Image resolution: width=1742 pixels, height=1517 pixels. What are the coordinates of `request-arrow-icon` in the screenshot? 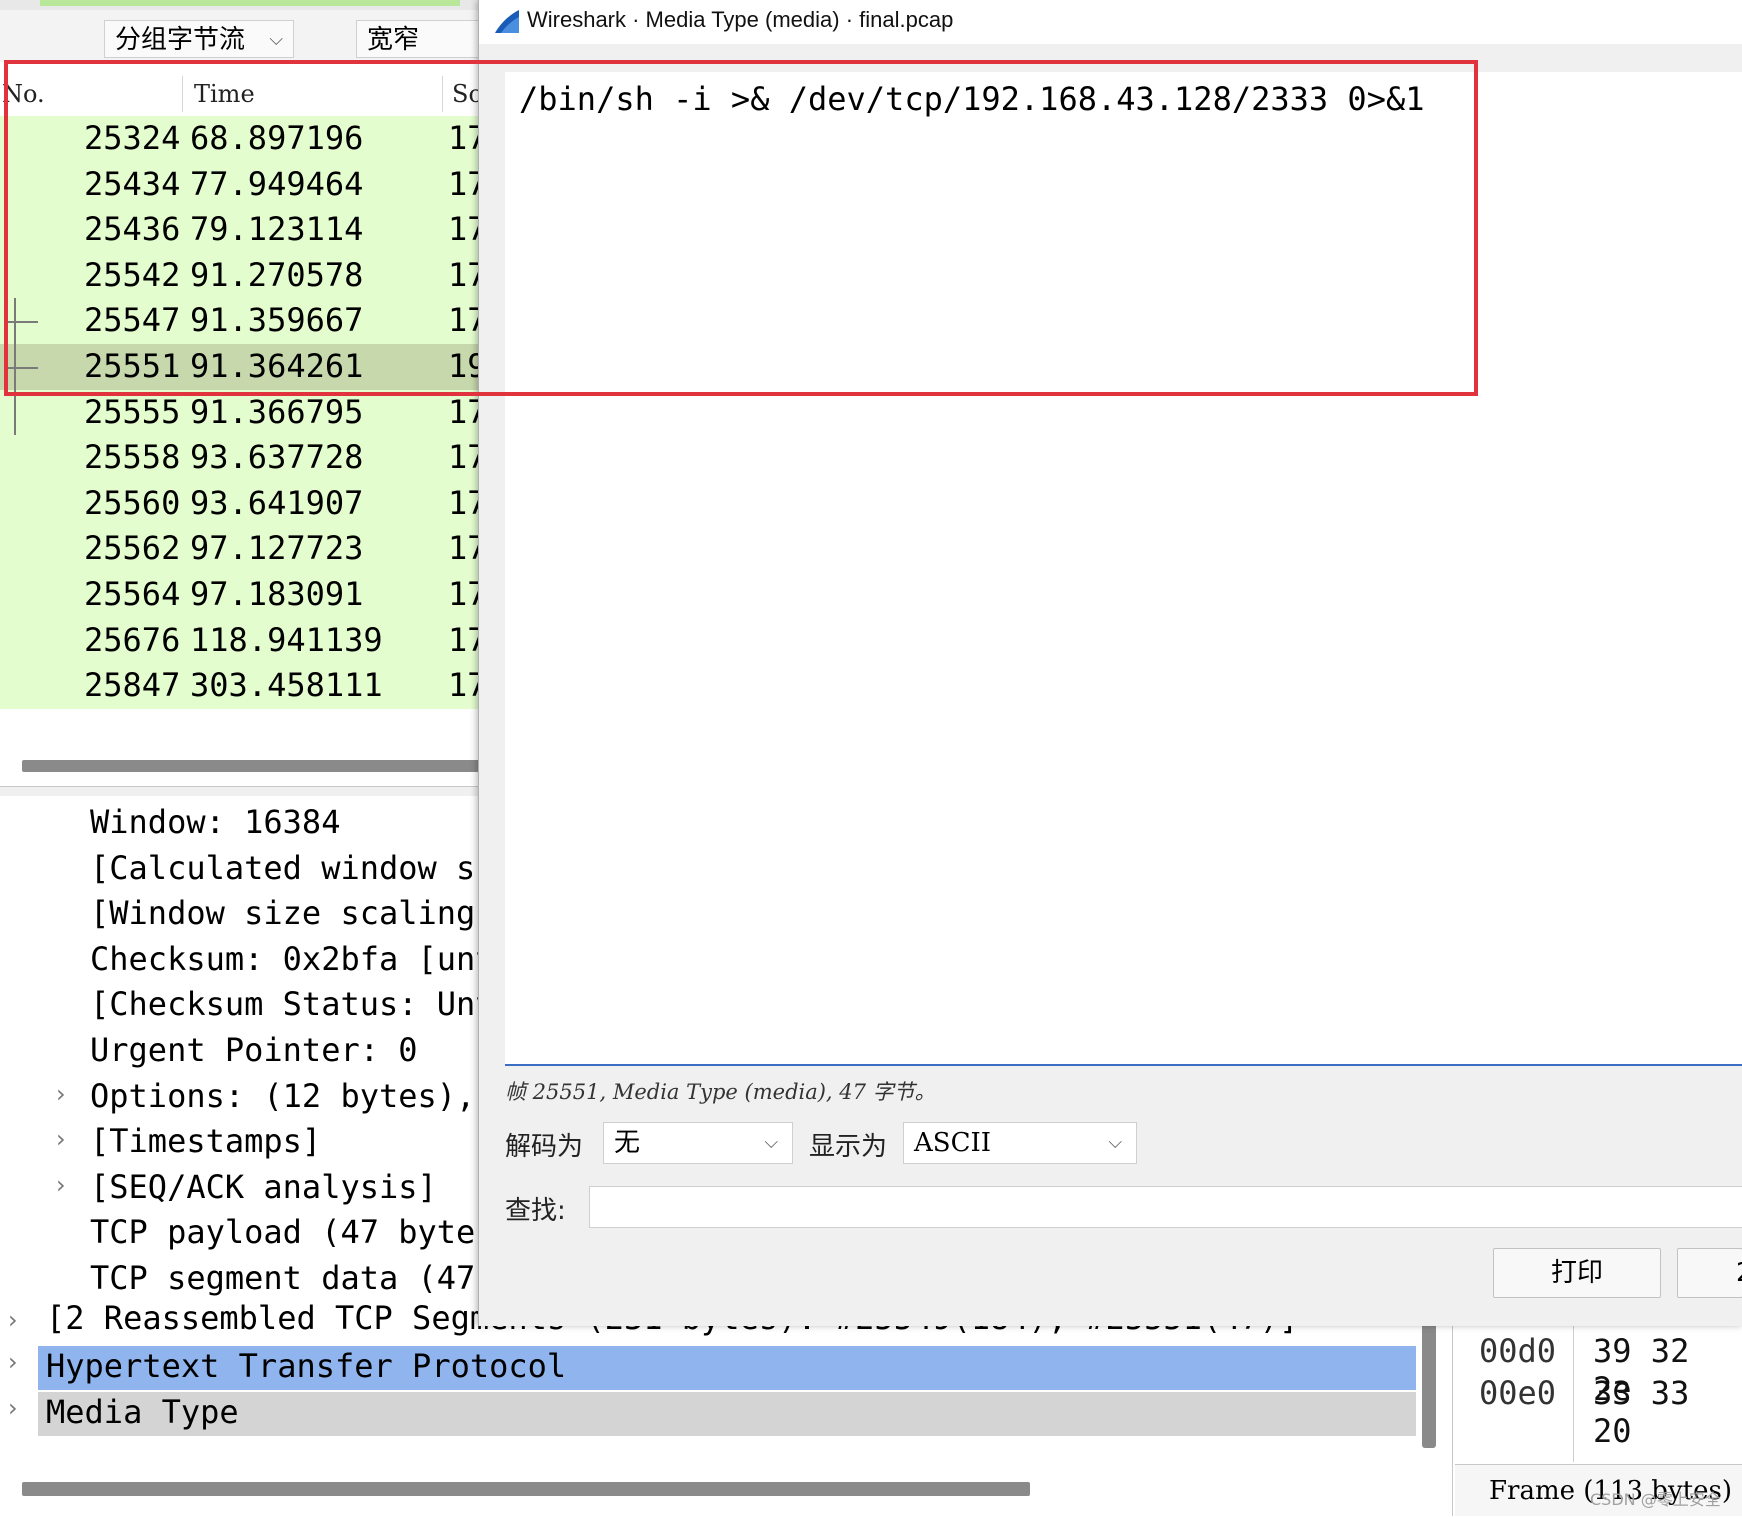 It's located at (21, 322).